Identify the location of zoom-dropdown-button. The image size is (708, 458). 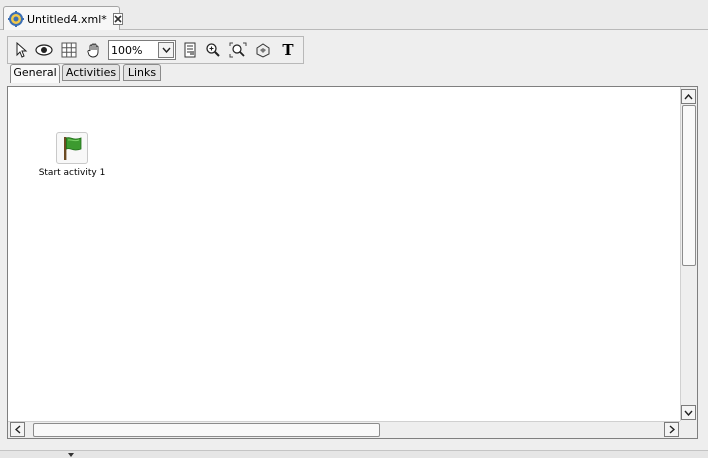
(166, 50).